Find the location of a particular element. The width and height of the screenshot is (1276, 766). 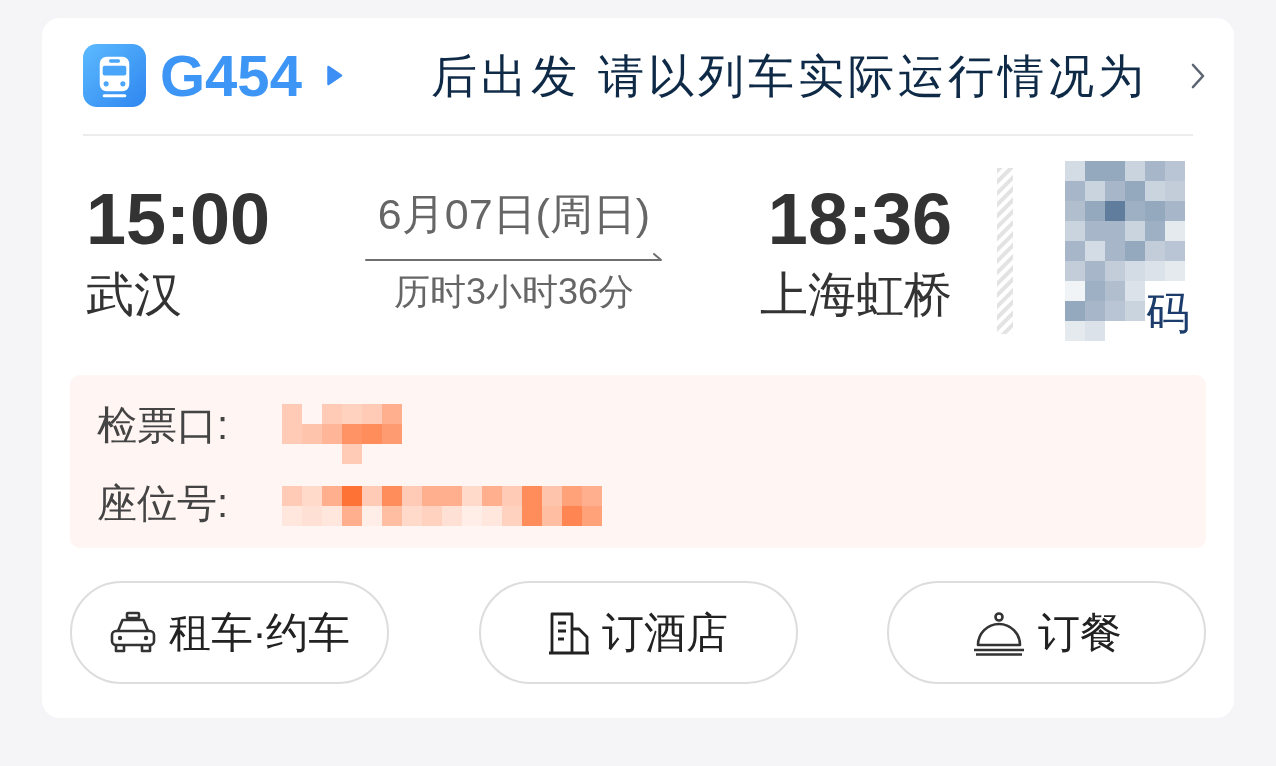

building-icon is located at coordinates (569, 632).